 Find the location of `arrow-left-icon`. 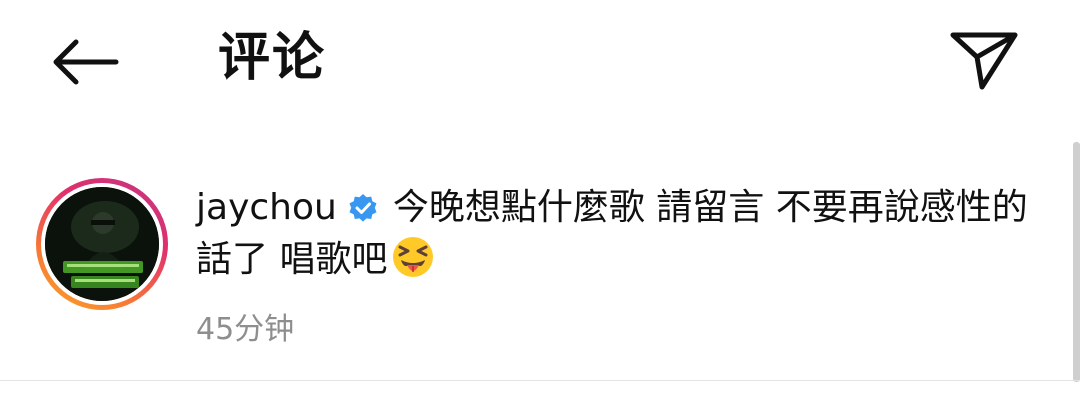

arrow-left-icon is located at coordinates (86, 62).